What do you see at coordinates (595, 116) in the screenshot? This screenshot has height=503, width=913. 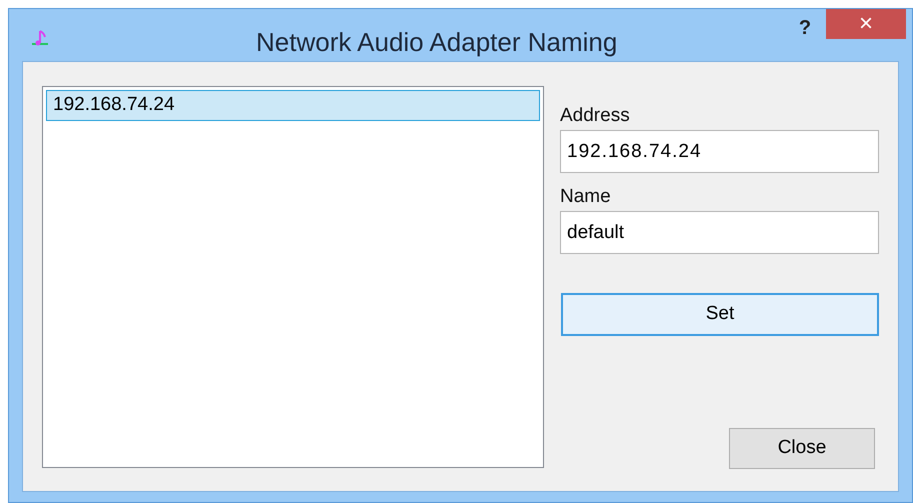 I see `address-label: Address` at bounding box center [595, 116].